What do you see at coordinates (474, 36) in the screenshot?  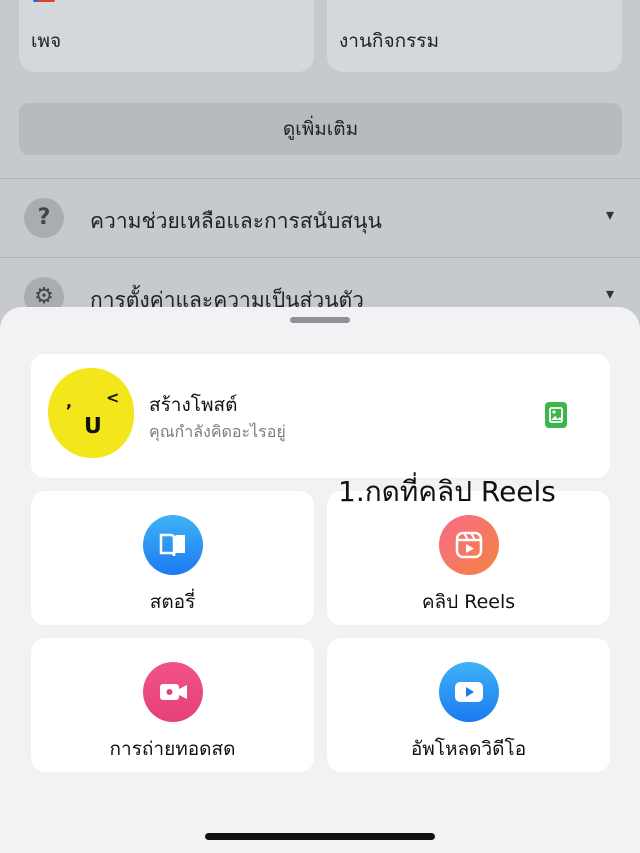 I see `events-shortcut-card: ★ งานกิจกรรม` at bounding box center [474, 36].